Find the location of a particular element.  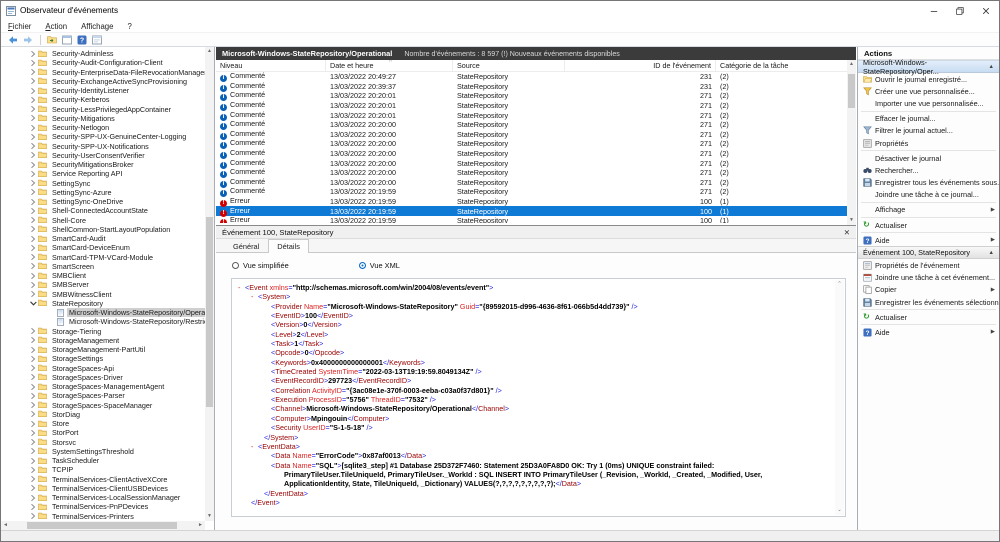

tree-horizontal-scrollbar: ◄ ► is located at coordinates (103, 525).